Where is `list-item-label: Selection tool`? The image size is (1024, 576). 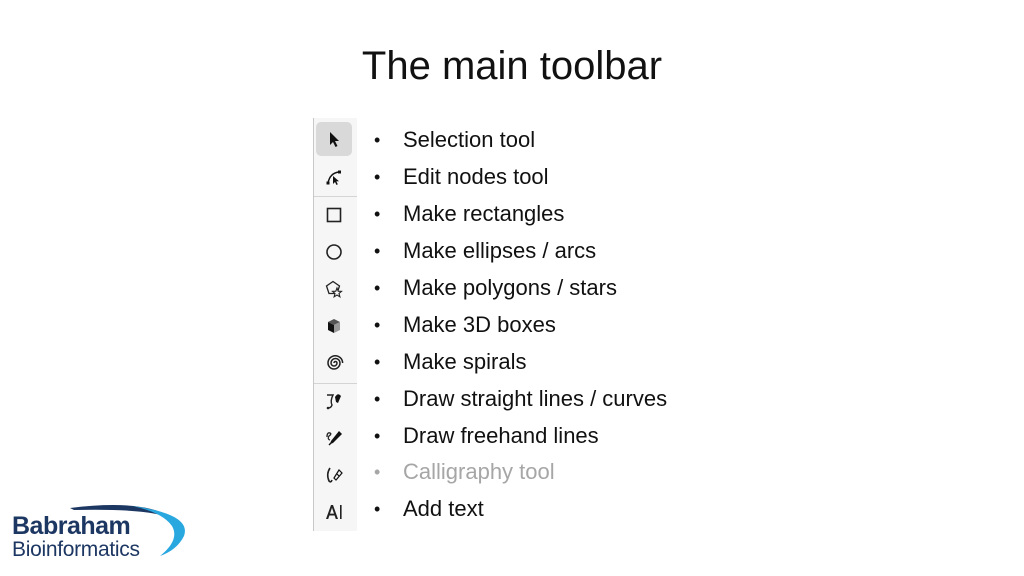 list-item-label: Selection tool is located at coordinates (469, 140).